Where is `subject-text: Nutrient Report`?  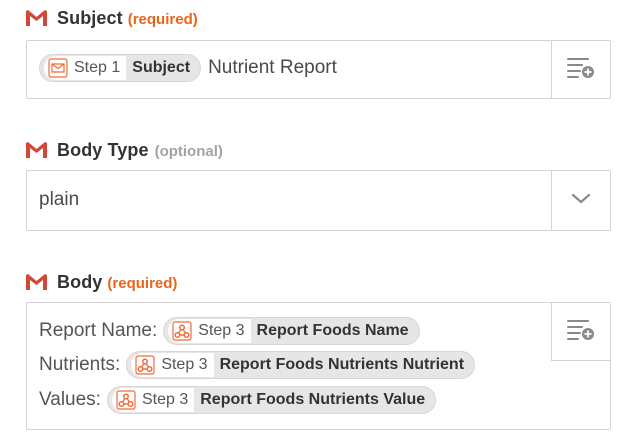
subject-text: Nutrient Report is located at coordinates (272, 67).